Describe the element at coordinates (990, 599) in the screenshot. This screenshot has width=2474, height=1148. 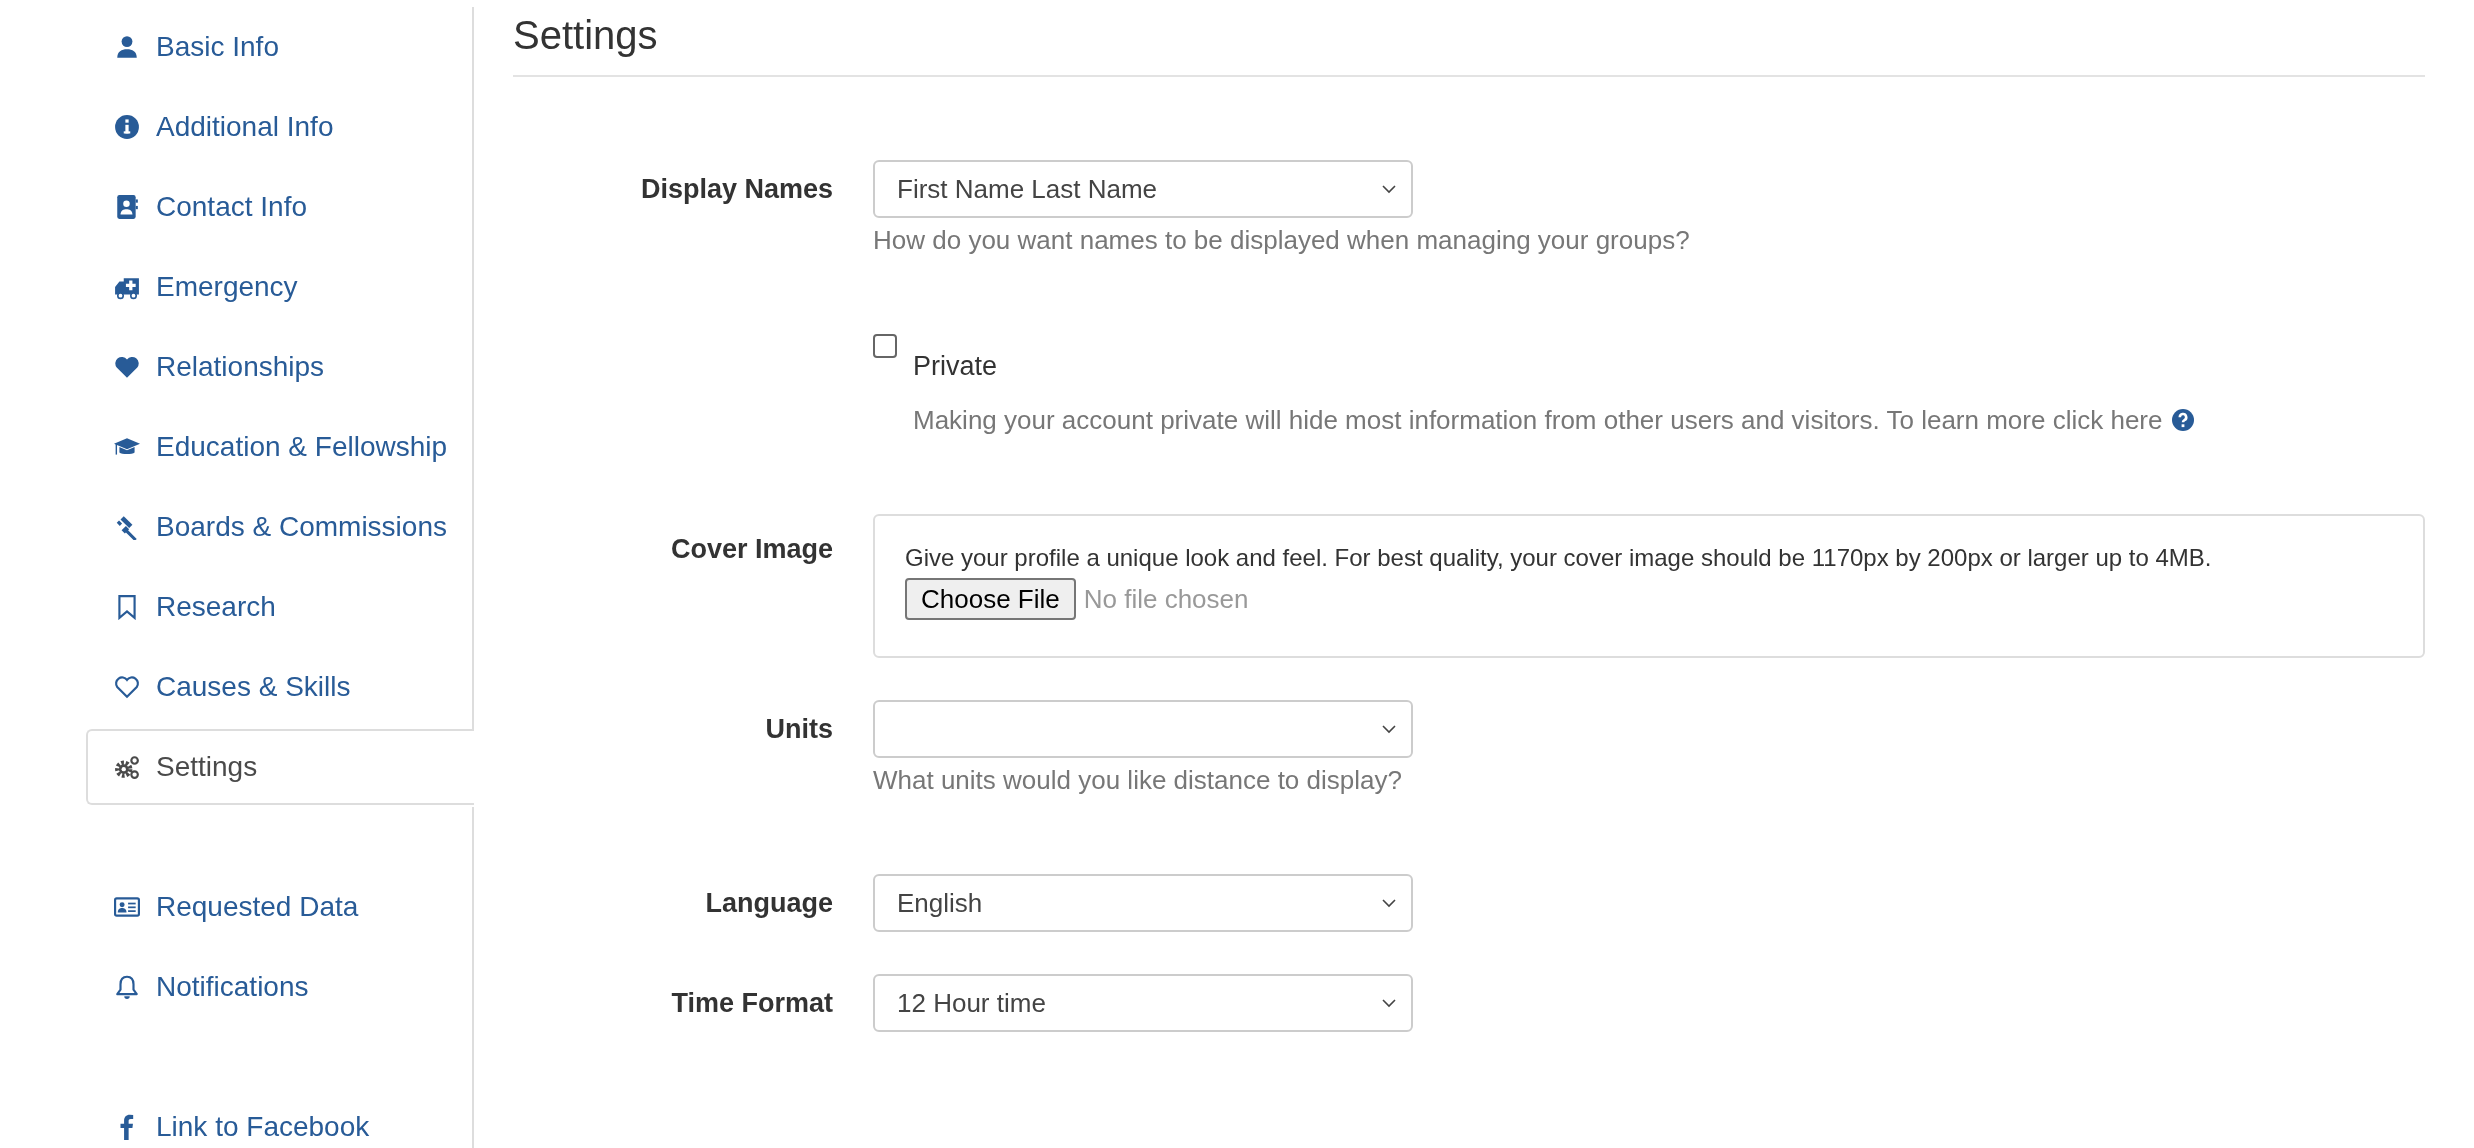
I see `choose-file-button: Choose File` at that location.